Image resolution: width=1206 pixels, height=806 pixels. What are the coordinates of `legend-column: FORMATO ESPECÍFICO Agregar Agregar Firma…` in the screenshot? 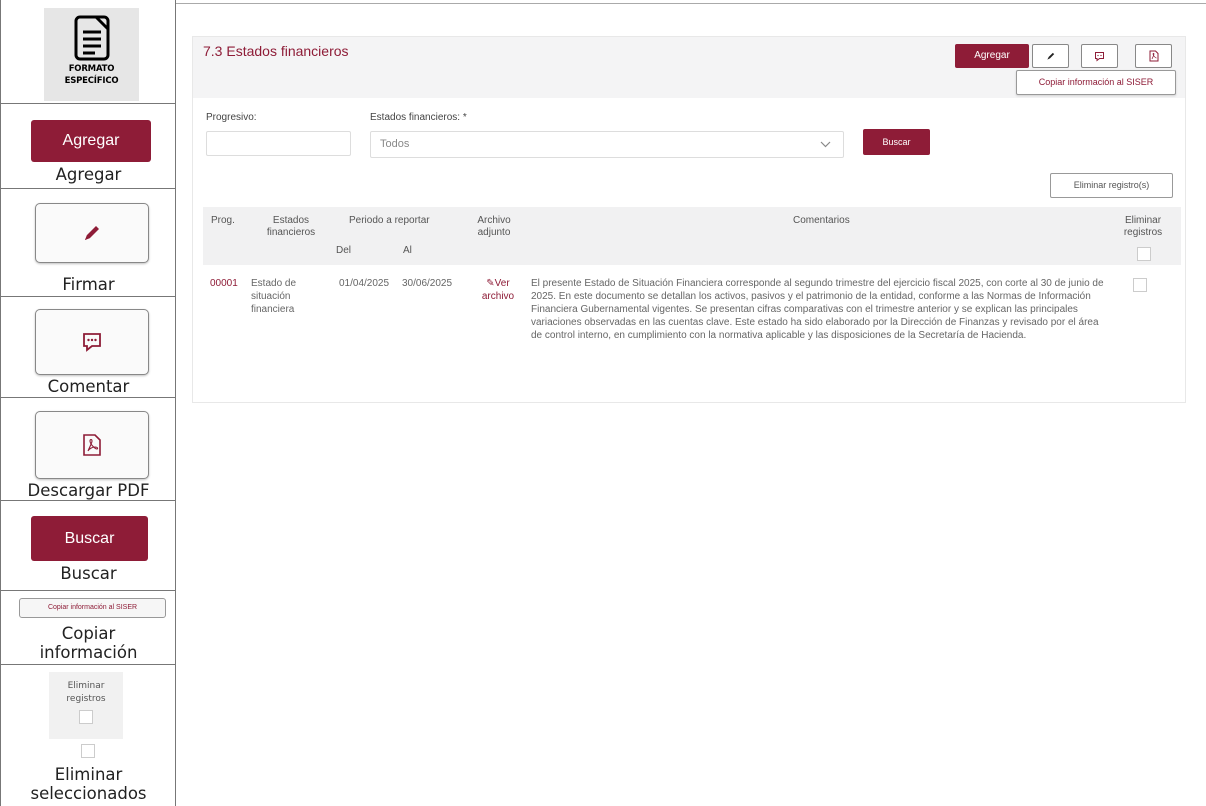 It's located at (88, 403).